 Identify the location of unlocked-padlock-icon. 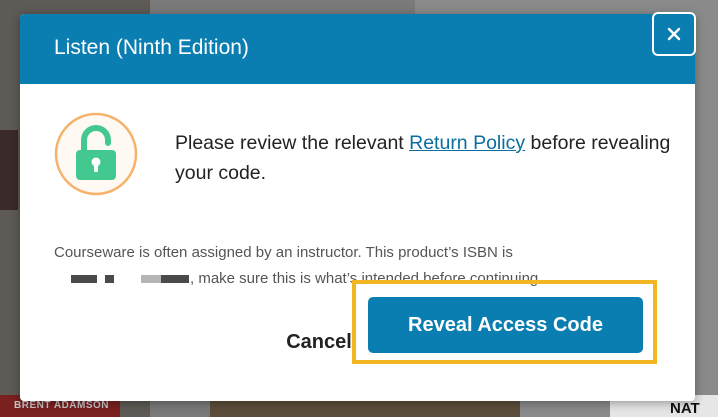
(96, 154).